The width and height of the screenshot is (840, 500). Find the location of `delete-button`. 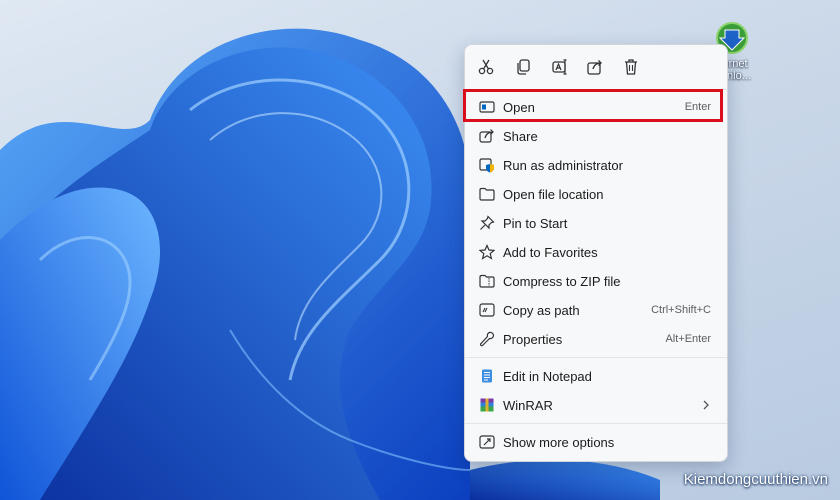

delete-button is located at coordinates (631, 67).